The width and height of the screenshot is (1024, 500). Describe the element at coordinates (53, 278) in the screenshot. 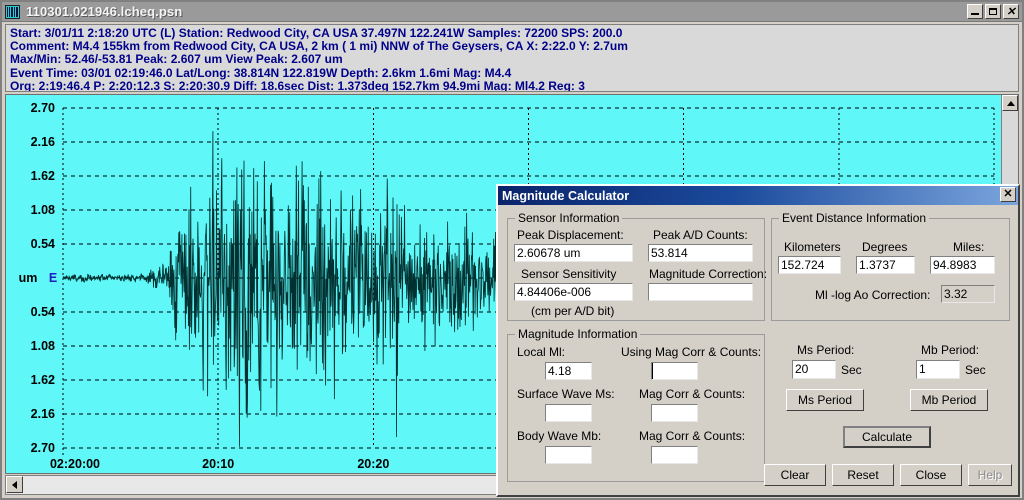

I see `svg-text: E` at that location.